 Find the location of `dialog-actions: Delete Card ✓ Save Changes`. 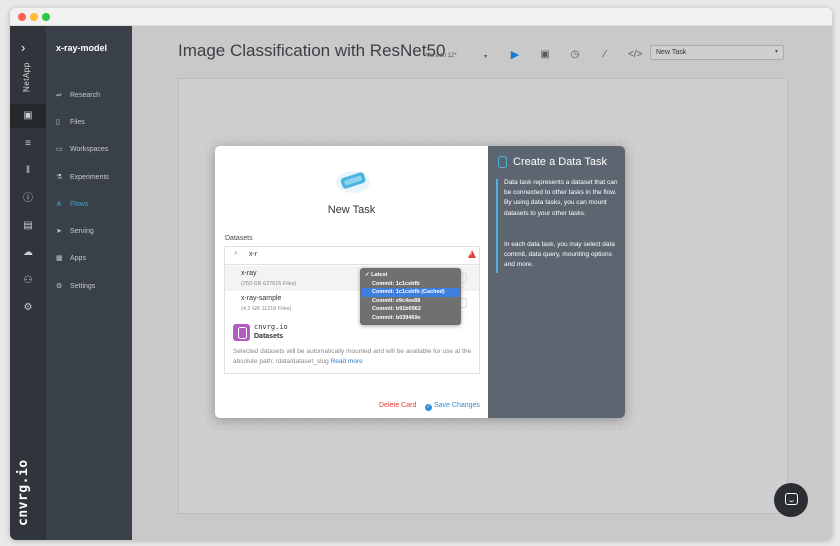

dialog-actions: Delete Card ✓ Save Changes is located at coordinates (351, 407).